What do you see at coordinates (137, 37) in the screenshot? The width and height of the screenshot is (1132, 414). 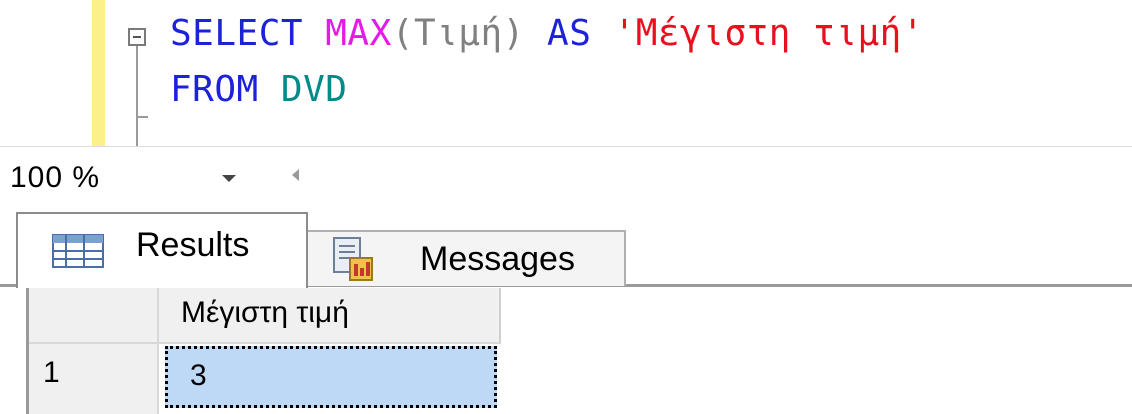 I see `collapse-outline-icon` at bounding box center [137, 37].